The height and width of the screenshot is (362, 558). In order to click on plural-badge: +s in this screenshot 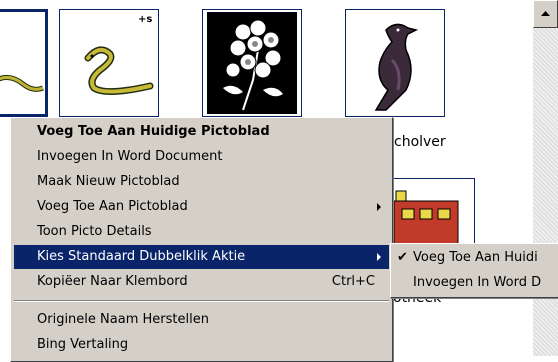, I will do `click(145, 19)`.